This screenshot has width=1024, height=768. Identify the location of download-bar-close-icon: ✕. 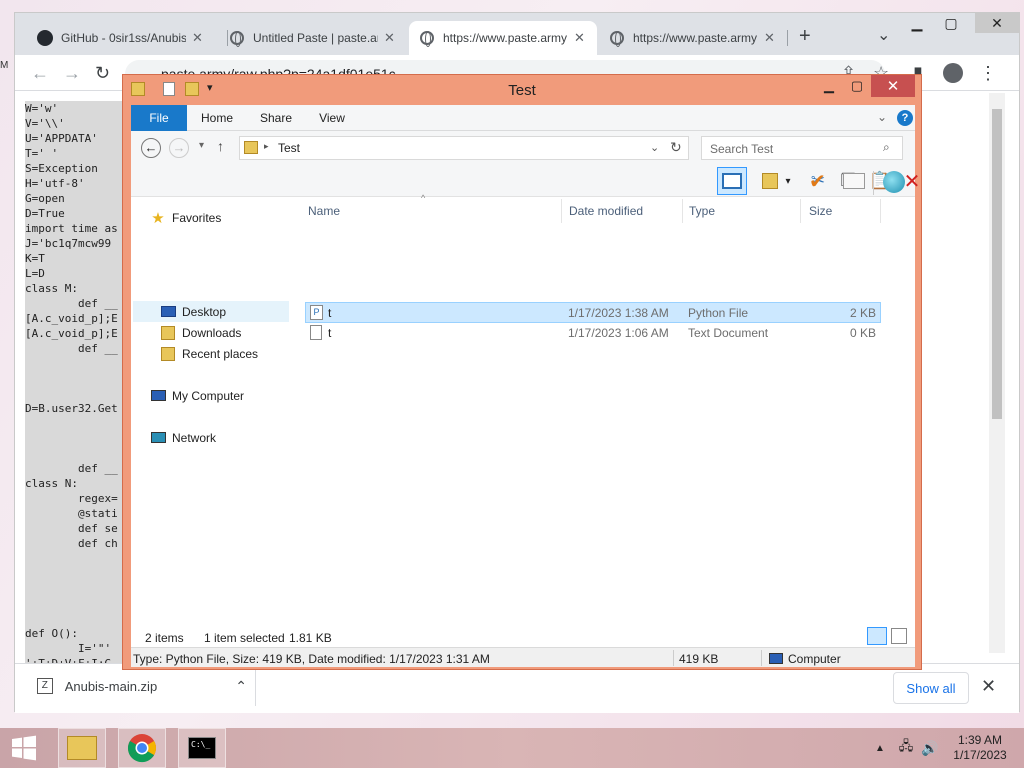
(988, 686).